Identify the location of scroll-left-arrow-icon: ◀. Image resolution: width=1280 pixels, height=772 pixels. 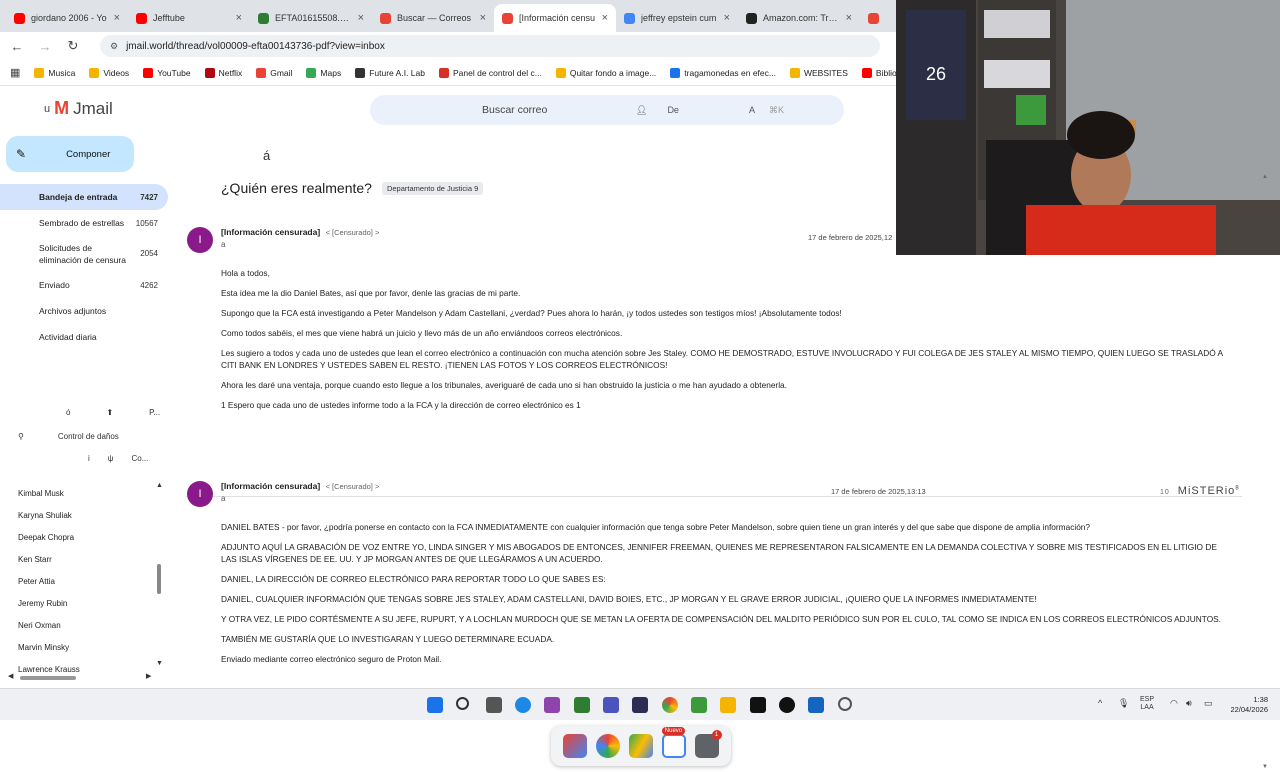
(10, 676).